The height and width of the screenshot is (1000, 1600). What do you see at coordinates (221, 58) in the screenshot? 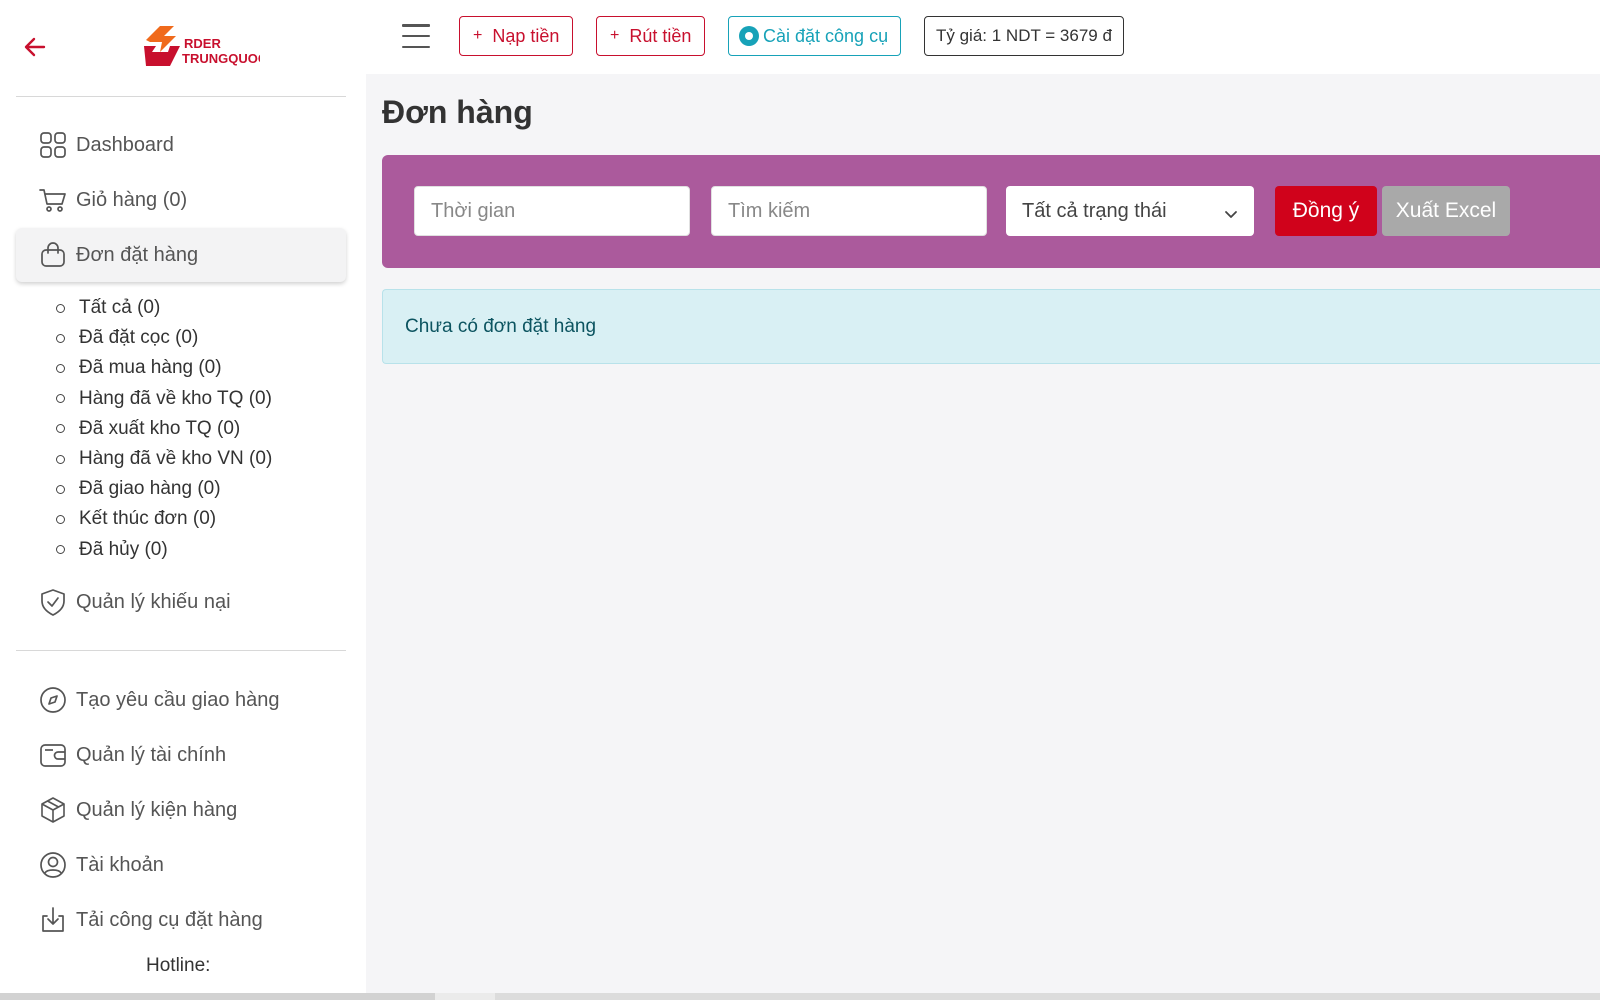
I see `logo-text-bottom: TRUNGQUOC` at bounding box center [221, 58].